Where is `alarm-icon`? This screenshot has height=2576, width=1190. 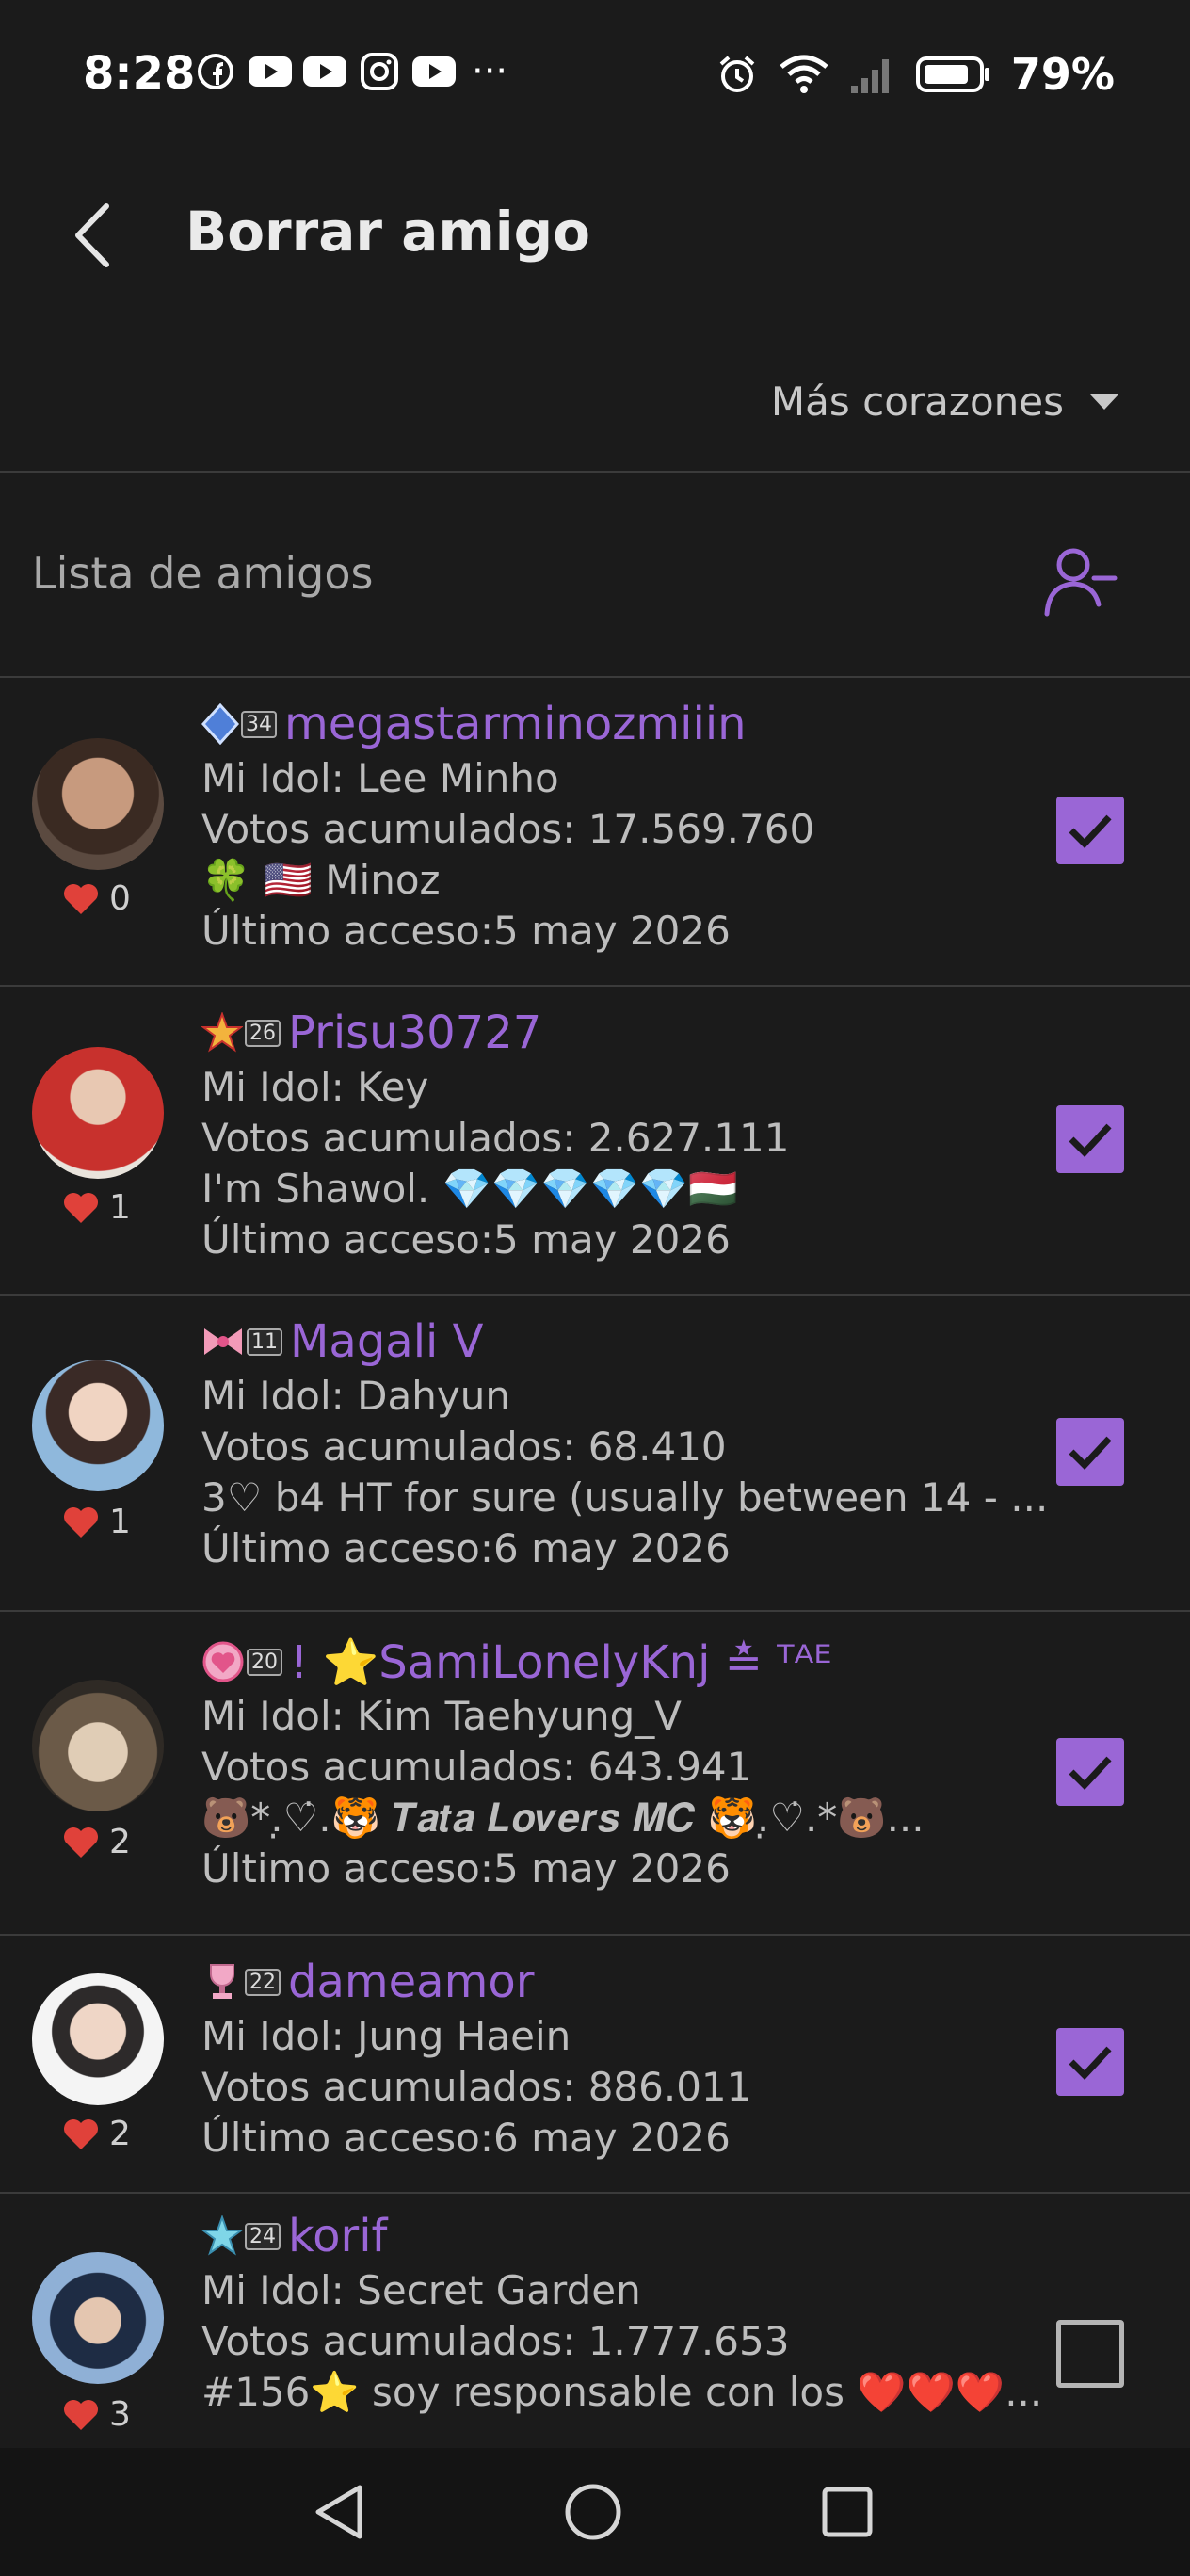 alarm-icon is located at coordinates (737, 74).